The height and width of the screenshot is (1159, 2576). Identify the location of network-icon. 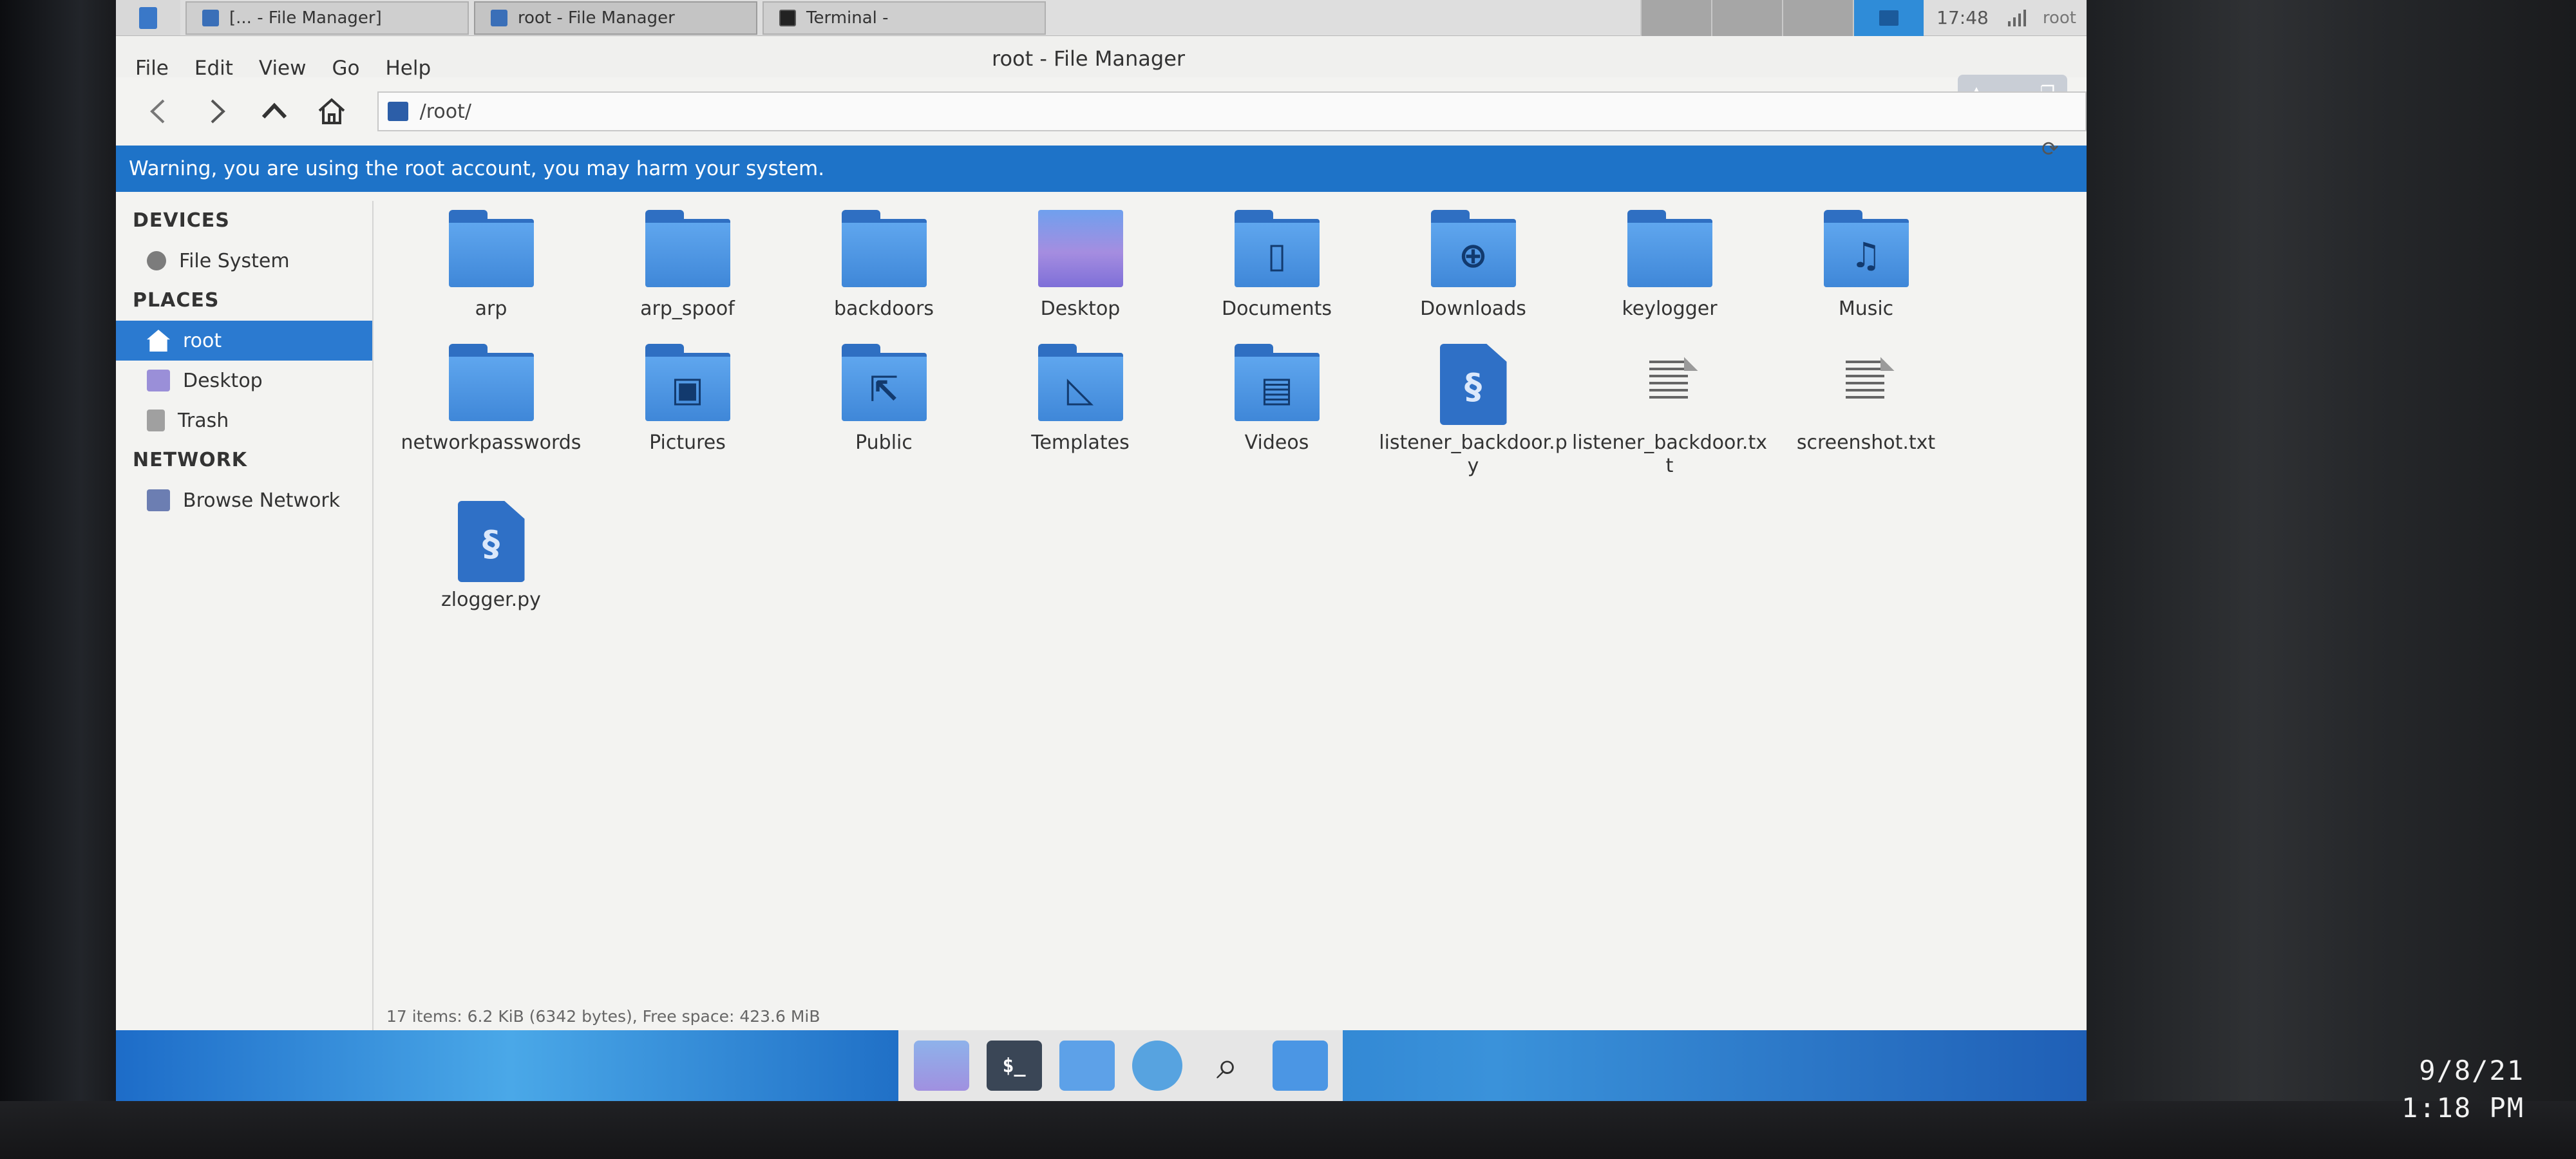
(159, 500).